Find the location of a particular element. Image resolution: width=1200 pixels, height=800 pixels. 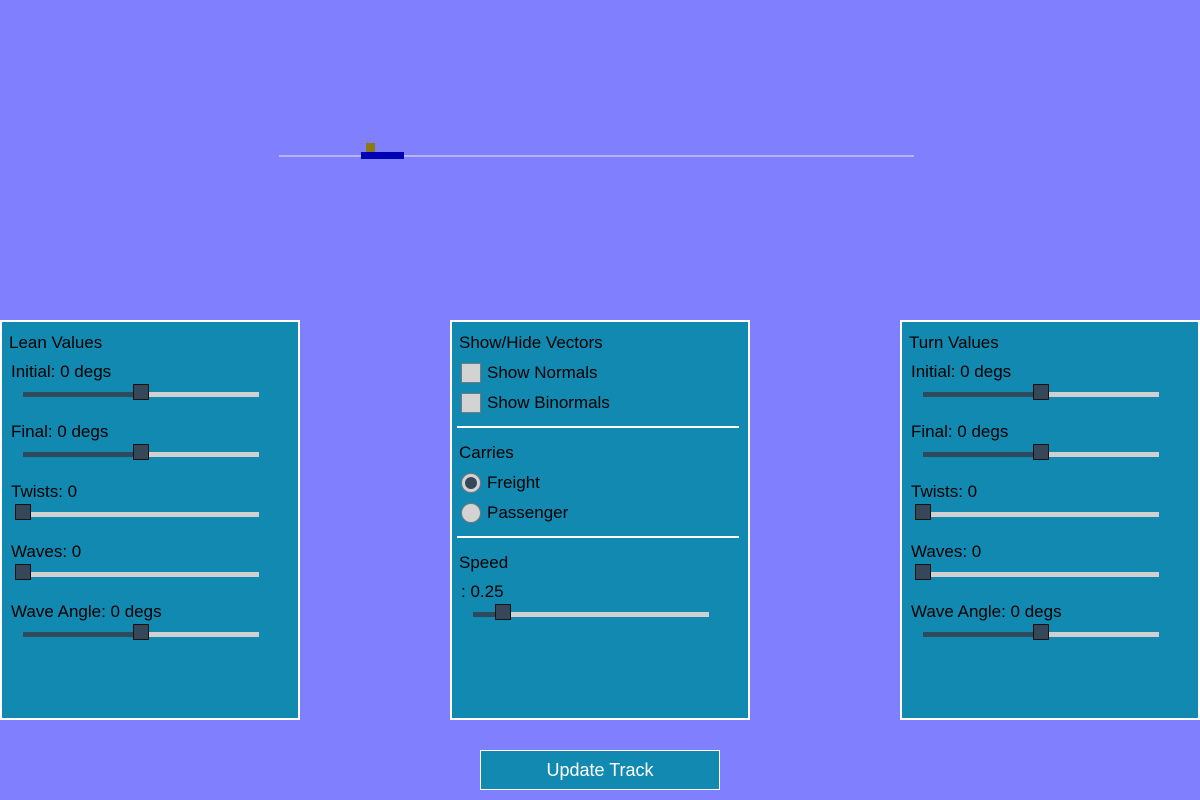

lean-wave-angle-slider is located at coordinates (141, 632).